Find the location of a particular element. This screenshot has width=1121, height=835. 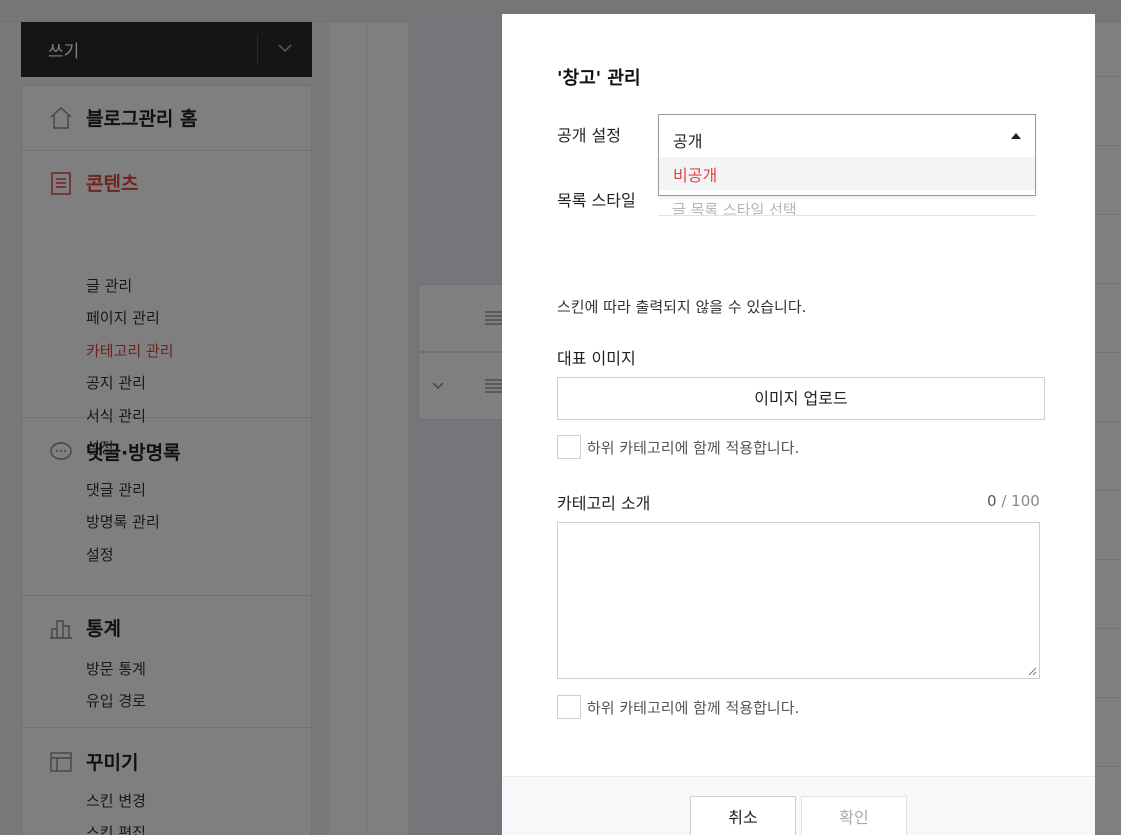

modal-title: '창고' 관리 is located at coordinates (599, 78).